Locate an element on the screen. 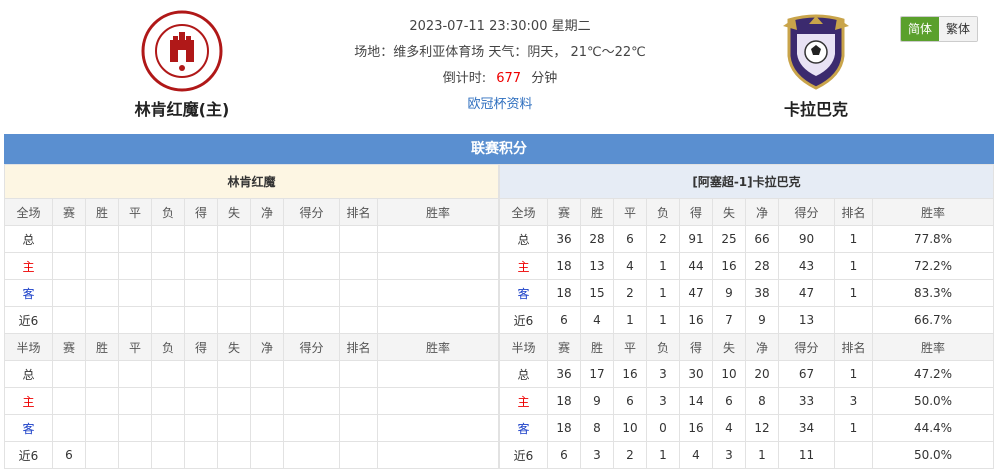 The height and width of the screenshot is (471, 994). column-header: 得 is located at coordinates (201, 212).